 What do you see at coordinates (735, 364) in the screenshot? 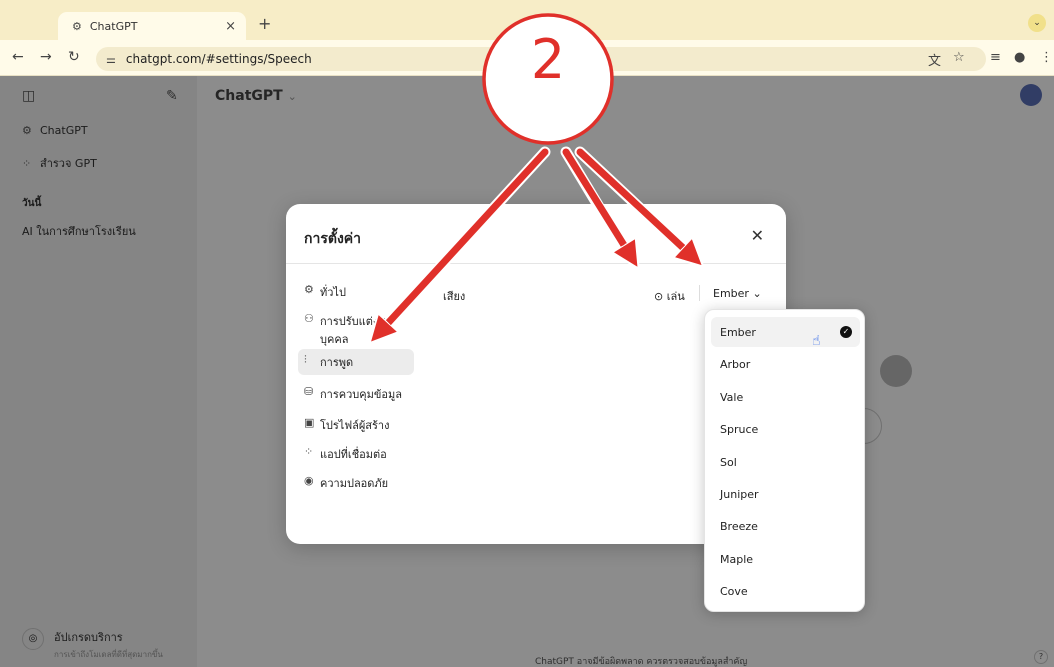
I see `voice-option-label: Arbor` at bounding box center [735, 364].